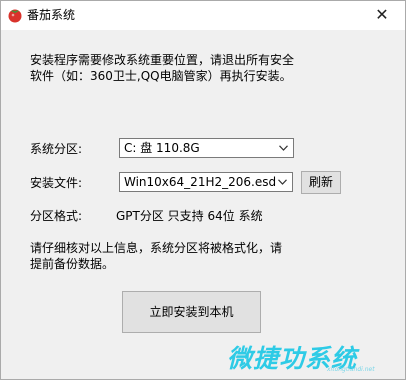  I want to click on file-select: Win10x64_21H2_206.esd, so click(206, 182).